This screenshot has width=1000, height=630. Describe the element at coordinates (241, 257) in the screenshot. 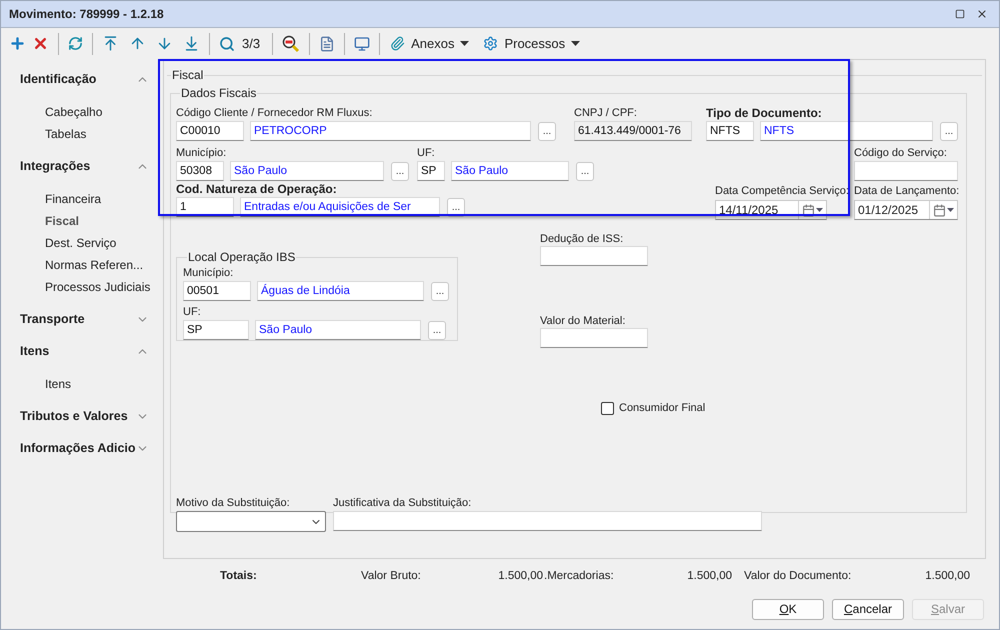

I see `group-title: Local Operação IBS` at that location.